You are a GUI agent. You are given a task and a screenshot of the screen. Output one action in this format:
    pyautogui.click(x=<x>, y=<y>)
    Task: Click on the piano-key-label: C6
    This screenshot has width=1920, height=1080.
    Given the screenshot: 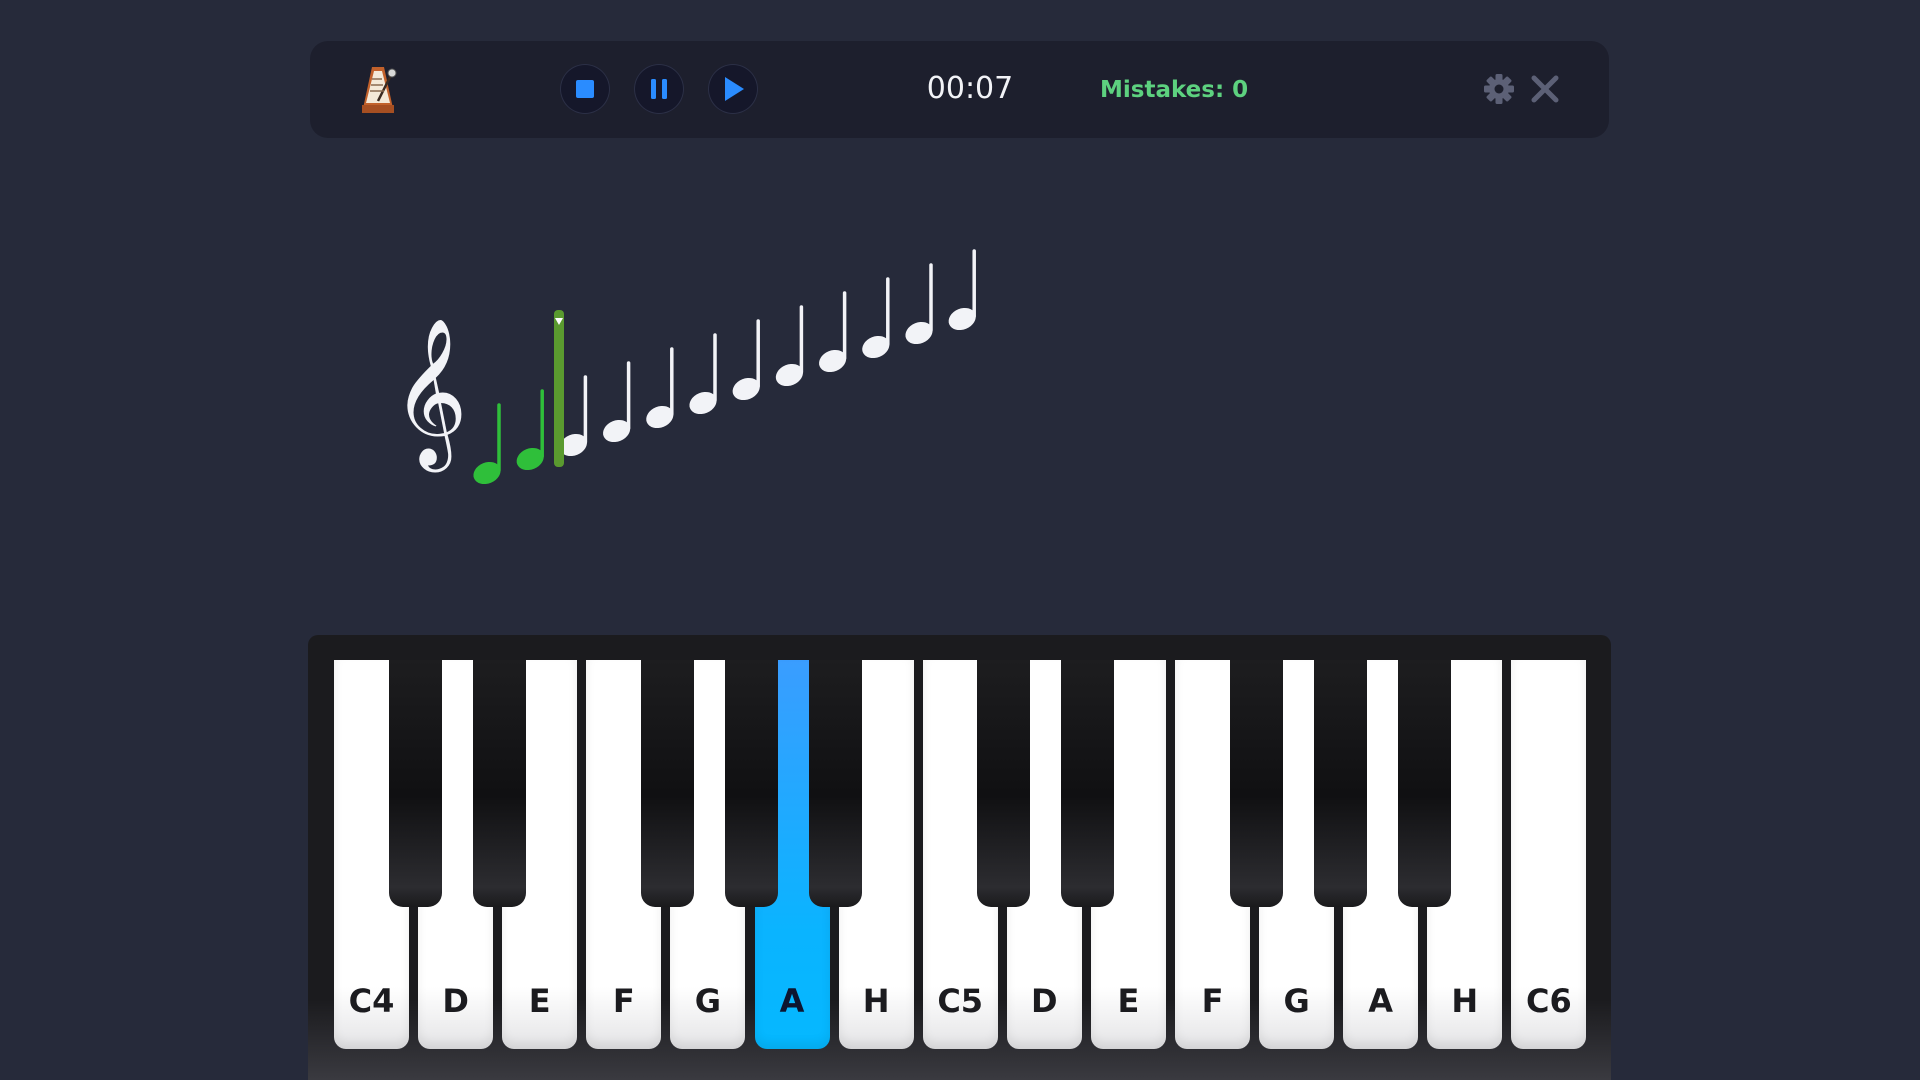 What is the action you would take?
    pyautogui.click(x=1549, y=1001)
    